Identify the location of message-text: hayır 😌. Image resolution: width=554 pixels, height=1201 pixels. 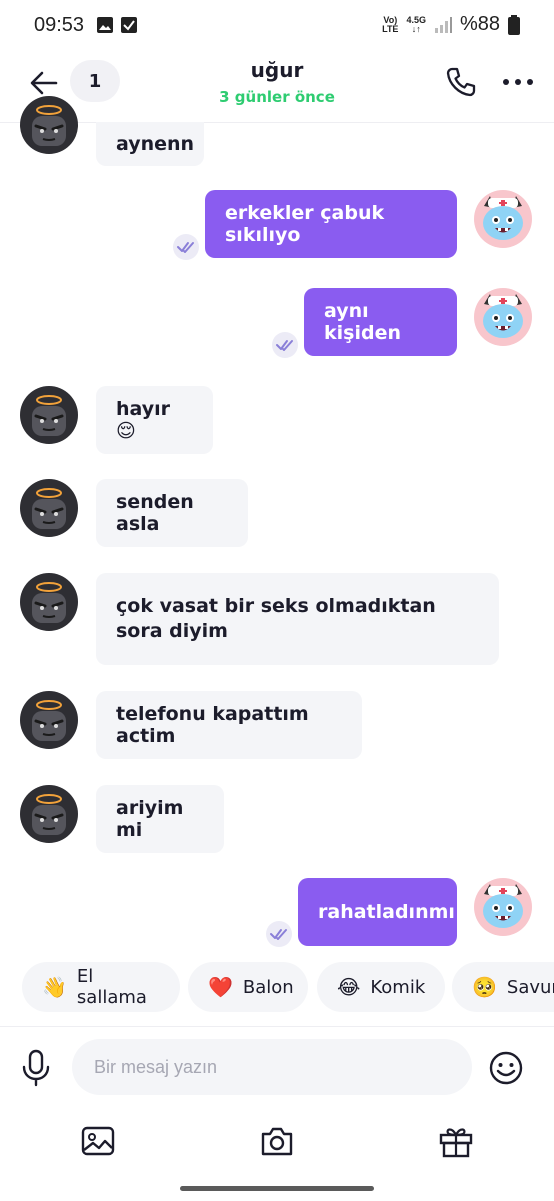
(143, 420).